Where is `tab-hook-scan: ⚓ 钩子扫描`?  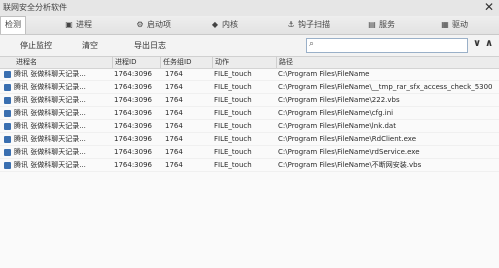
tab-hook-scan: ⚓ 钩子扫描 is located at coordinates (308, 25).